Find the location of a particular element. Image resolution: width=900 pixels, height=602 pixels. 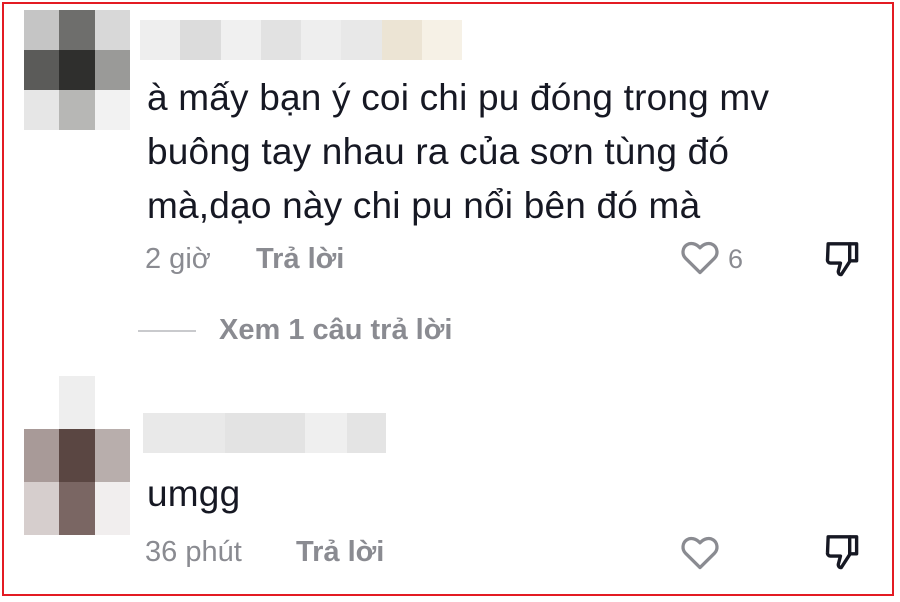

comment-text-line: umgg is located at coordinates (194, 493).